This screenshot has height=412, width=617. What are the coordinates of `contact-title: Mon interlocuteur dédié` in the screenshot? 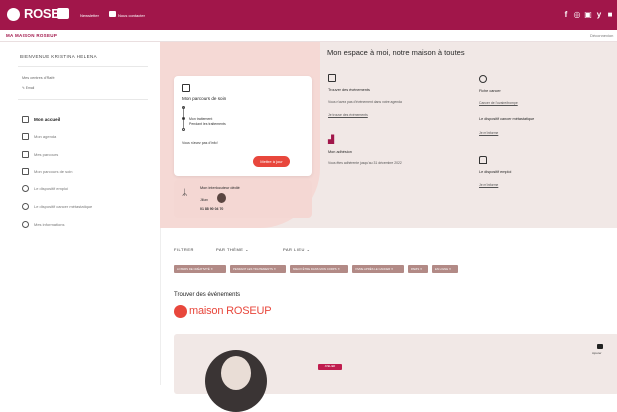 It's located at (220, 188).